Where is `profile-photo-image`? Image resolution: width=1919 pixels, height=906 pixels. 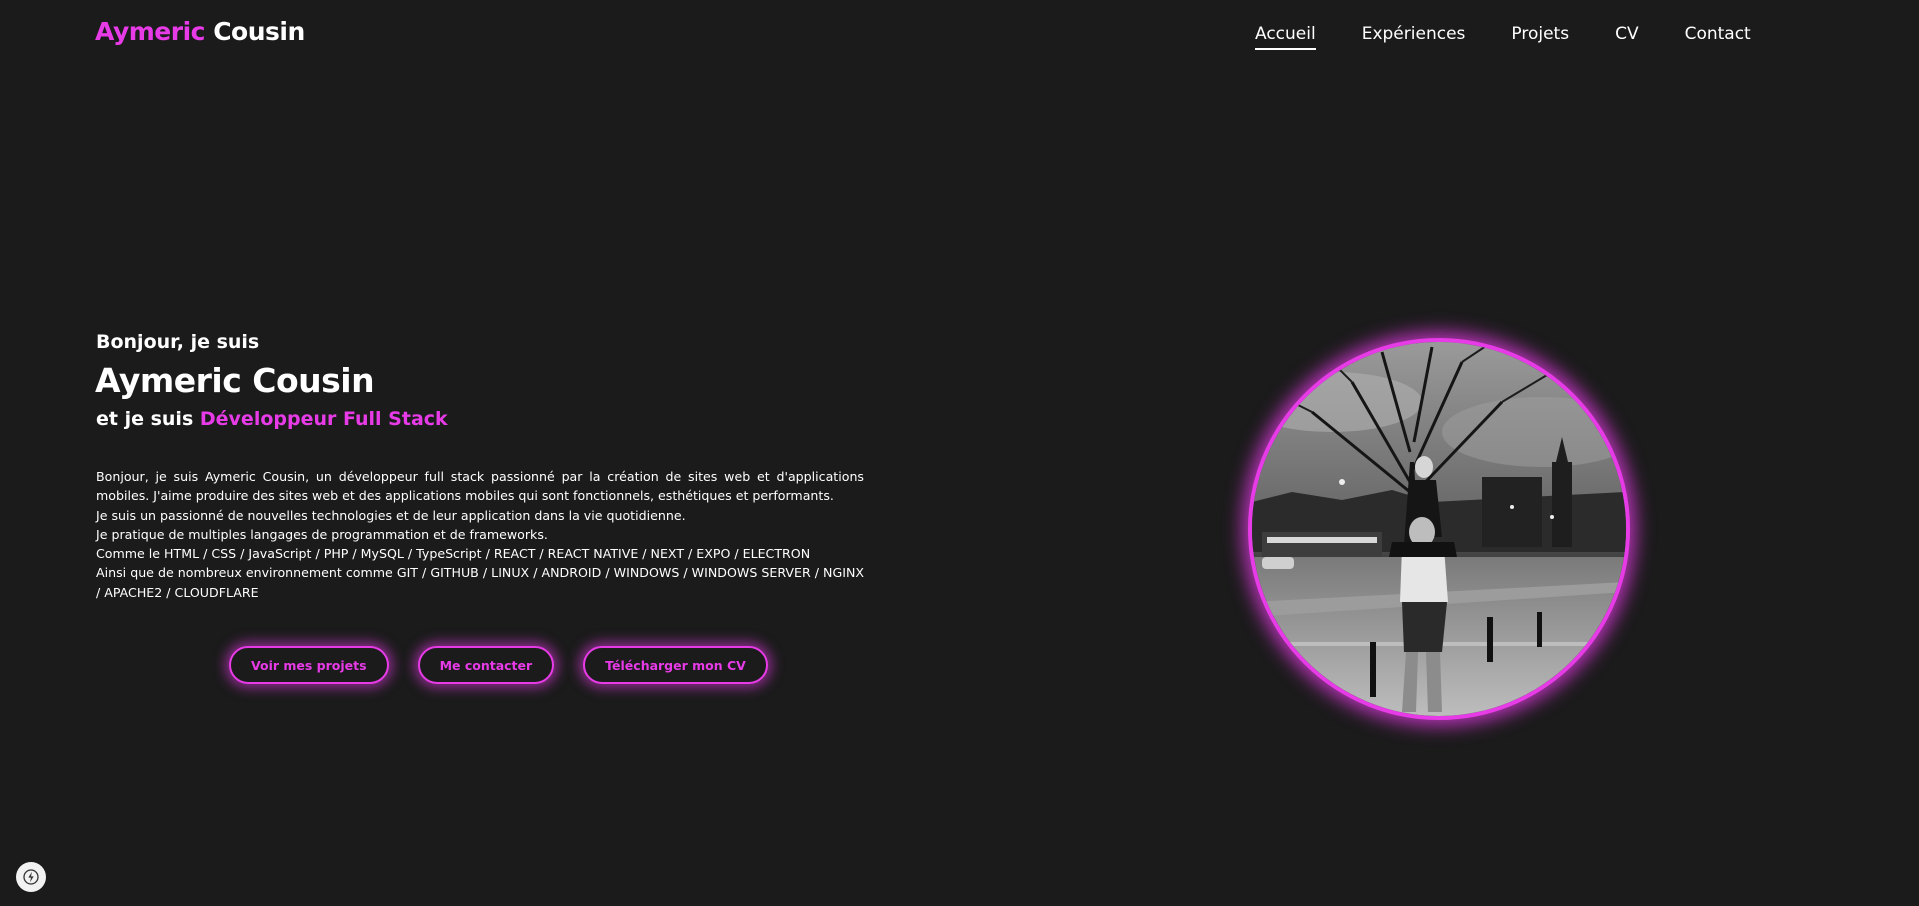
profile-photo-image is located at coordinates (1439, 529).